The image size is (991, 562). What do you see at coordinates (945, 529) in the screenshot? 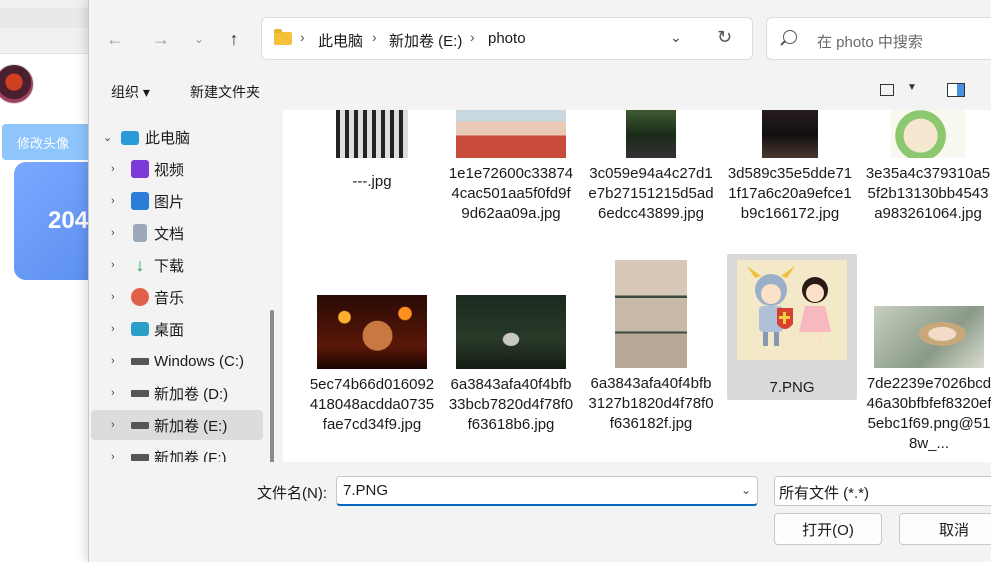
I see `cancel-button: 取消` at bounding box center [945, 529].